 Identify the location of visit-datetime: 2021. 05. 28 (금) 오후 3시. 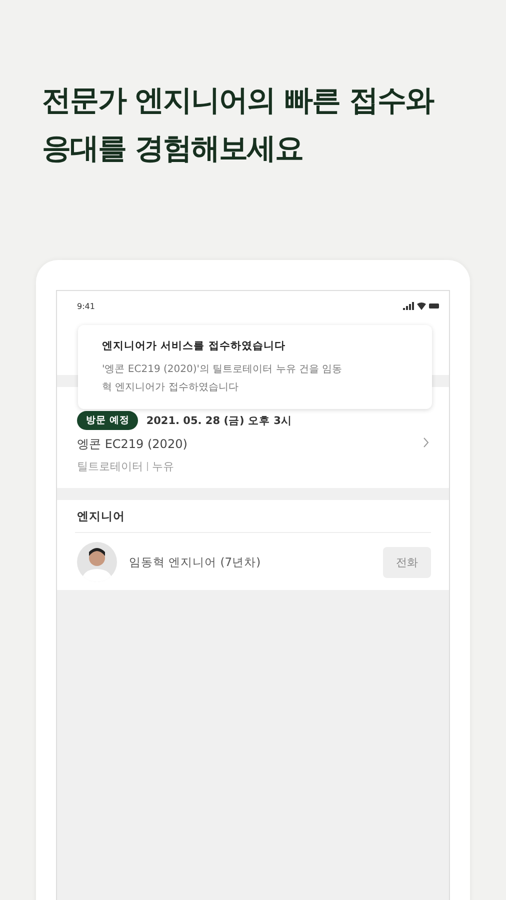
(219, 421).